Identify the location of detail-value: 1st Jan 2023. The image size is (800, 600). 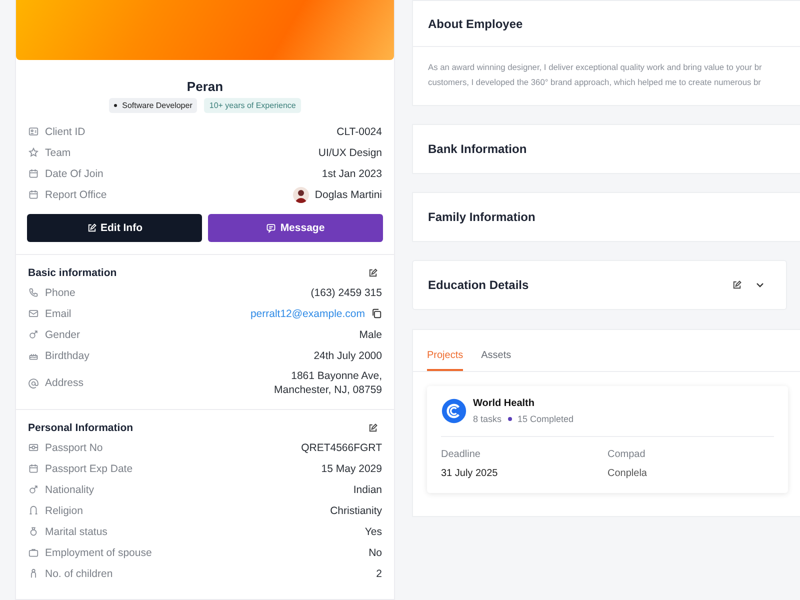
(352, 174).